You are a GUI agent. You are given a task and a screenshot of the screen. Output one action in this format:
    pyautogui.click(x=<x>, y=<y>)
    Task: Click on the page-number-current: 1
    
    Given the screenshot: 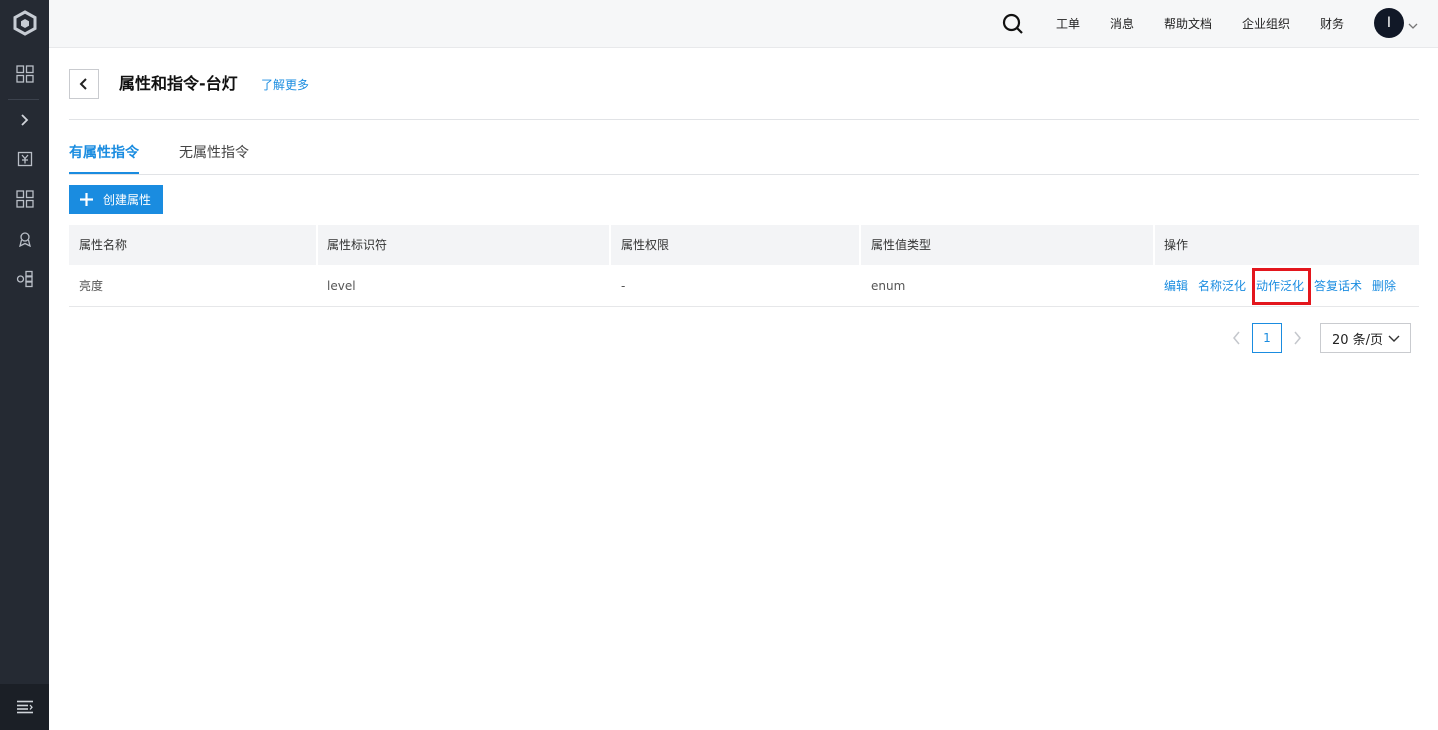 What is the action you would take?
    pyautogui.click(x=1267, y=338)
    